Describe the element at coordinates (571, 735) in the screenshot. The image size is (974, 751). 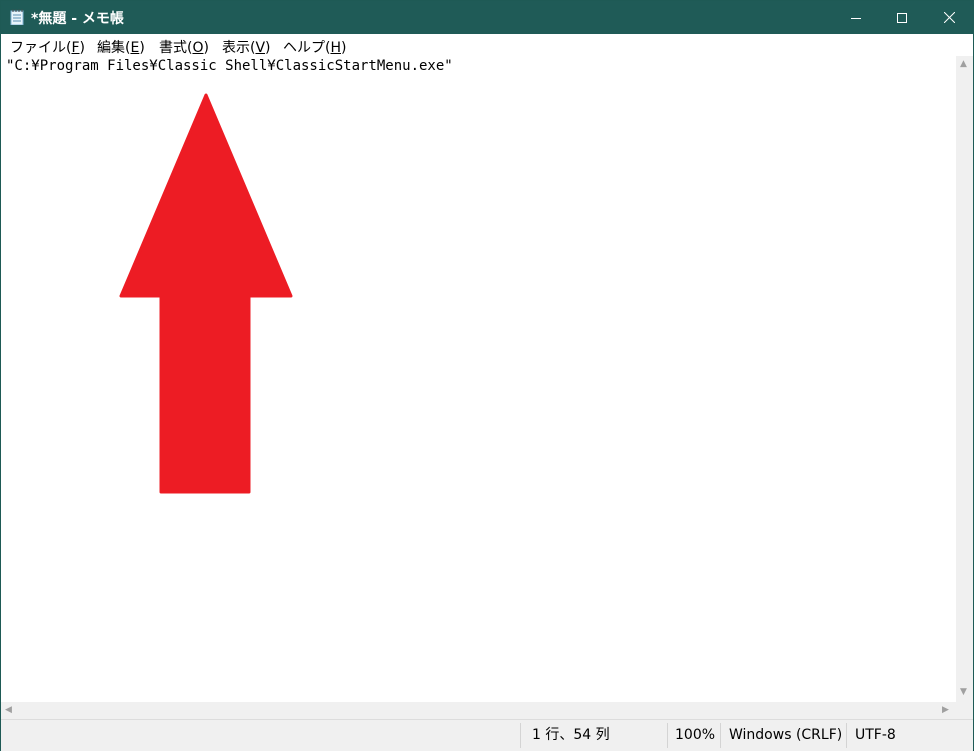
I see `cursor-position: 1 行、54 列` at that location.